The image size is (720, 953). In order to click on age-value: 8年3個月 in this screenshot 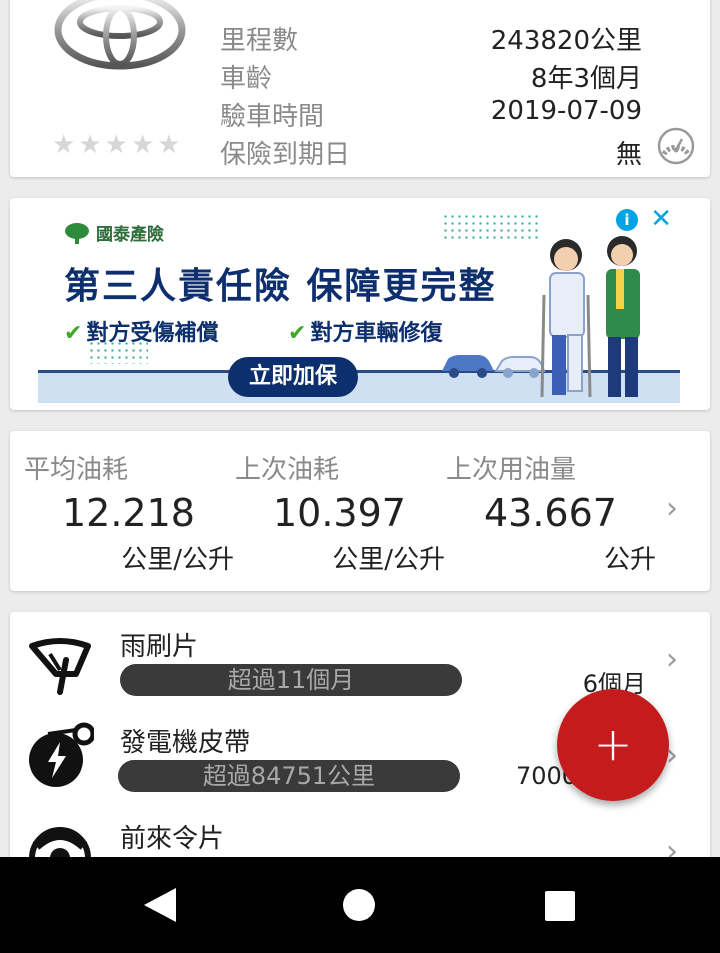, I will do `click(586, 79)`.